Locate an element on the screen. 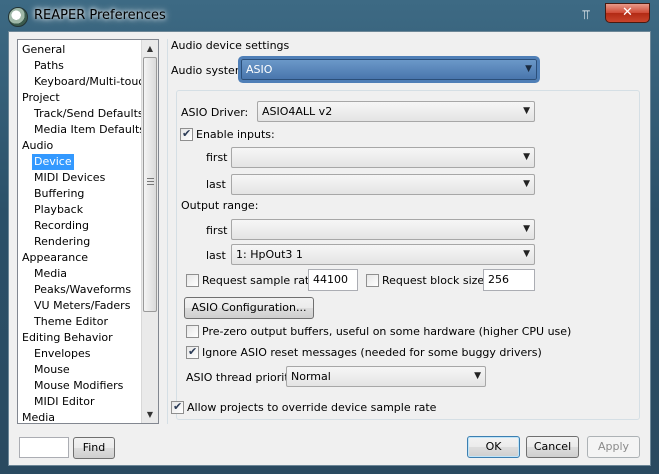 This screenshot has height=474, width=659. tree-item: Mouse is located at coordinates (52, 370).